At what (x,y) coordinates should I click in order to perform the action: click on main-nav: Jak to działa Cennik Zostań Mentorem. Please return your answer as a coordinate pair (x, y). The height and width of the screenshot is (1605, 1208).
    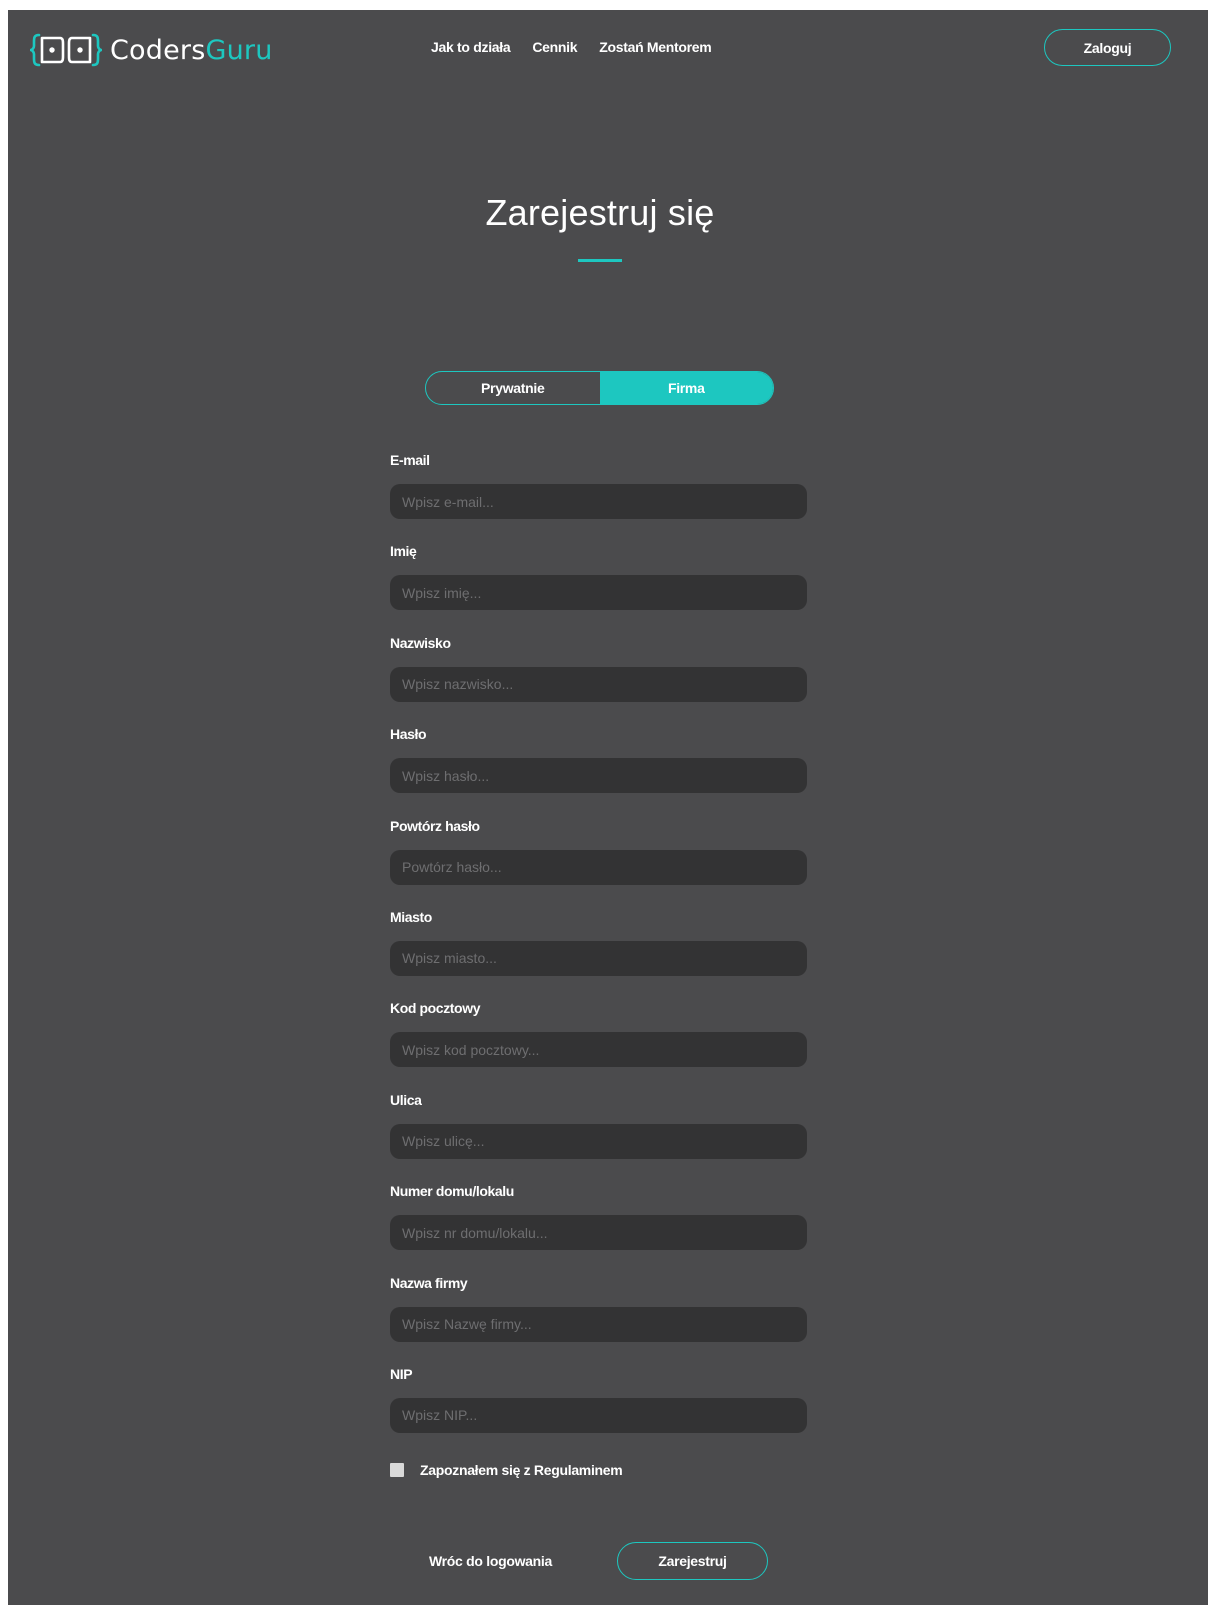
    Looking at the image, I should click on (582, 47).